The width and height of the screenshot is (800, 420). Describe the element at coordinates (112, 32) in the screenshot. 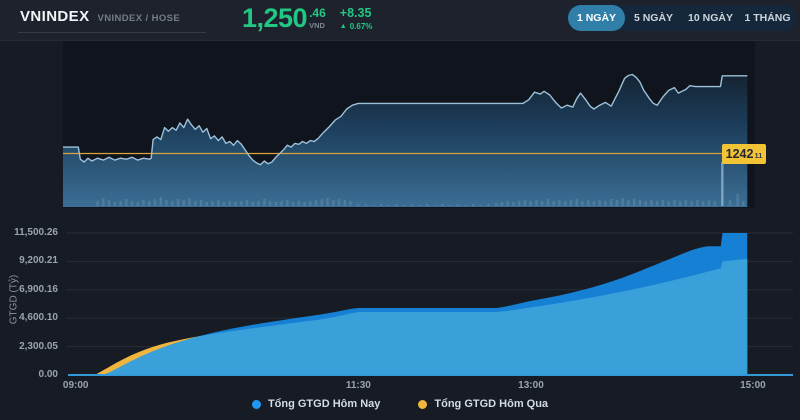

I see `title-underline` at that location.